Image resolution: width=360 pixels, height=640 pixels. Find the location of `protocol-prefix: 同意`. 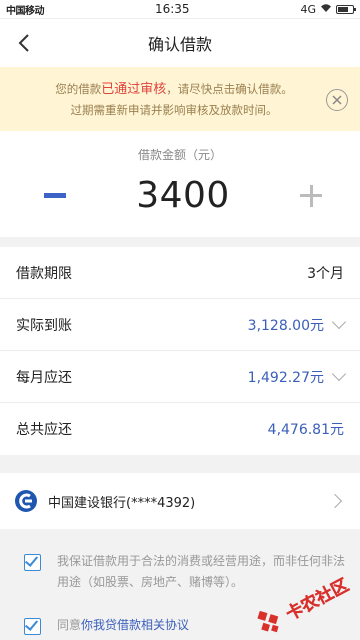

protocol-prefix: 同意 is located at coordinates (69, 625).